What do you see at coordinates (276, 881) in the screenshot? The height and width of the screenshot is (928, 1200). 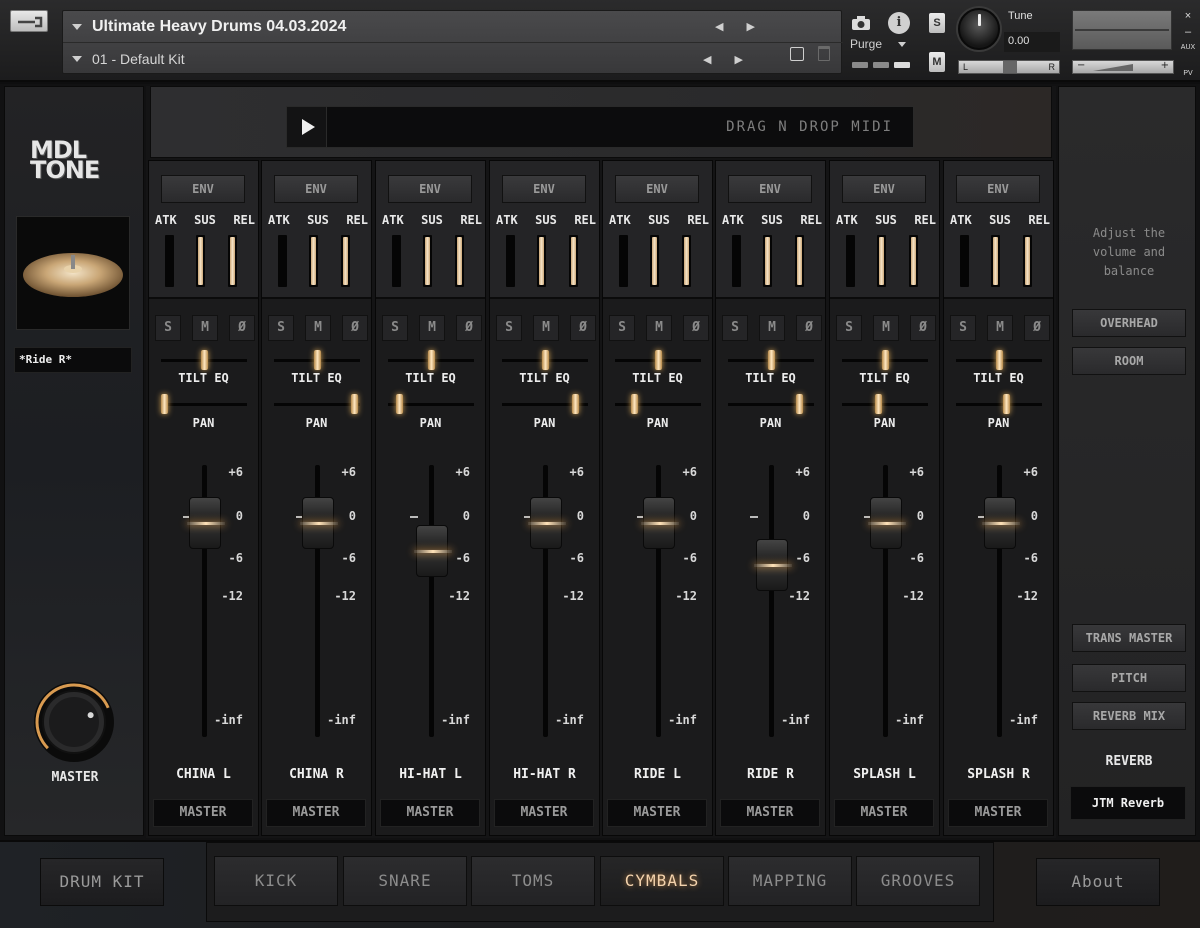 I see `tab-kick: KICK` at bounding box center [276, 881].